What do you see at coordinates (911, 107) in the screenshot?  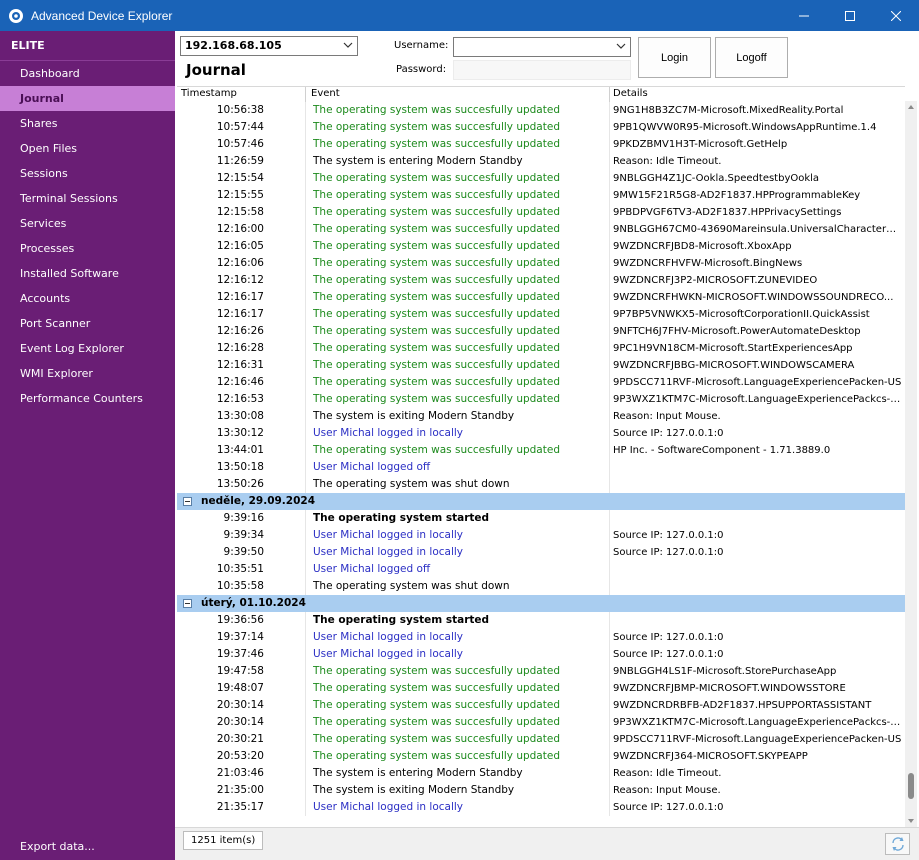 I see `scroll-up-icon` at bounding box center [911, 107].